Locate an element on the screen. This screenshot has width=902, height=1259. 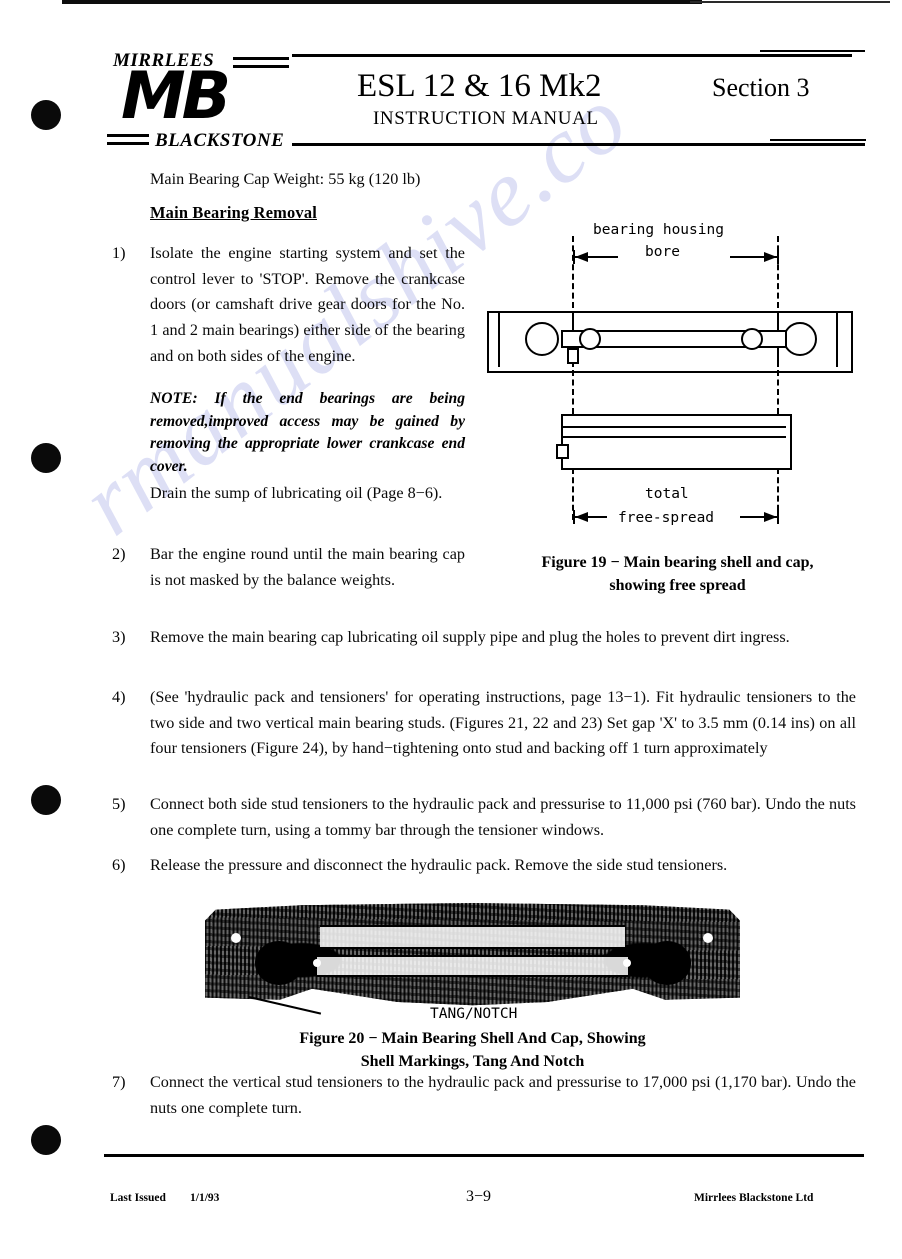
figure19-dimension-line-right-upper is located at coordinates (778, 272).